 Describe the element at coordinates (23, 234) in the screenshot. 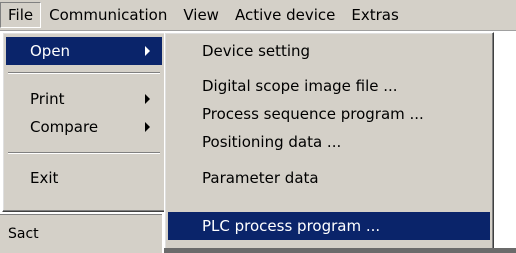

I see `status-text: Sact` at that location.